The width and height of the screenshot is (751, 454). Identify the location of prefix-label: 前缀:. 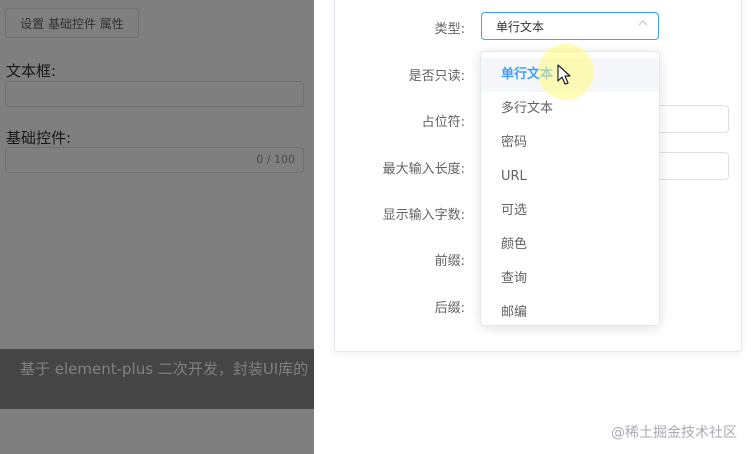
(449, 261).